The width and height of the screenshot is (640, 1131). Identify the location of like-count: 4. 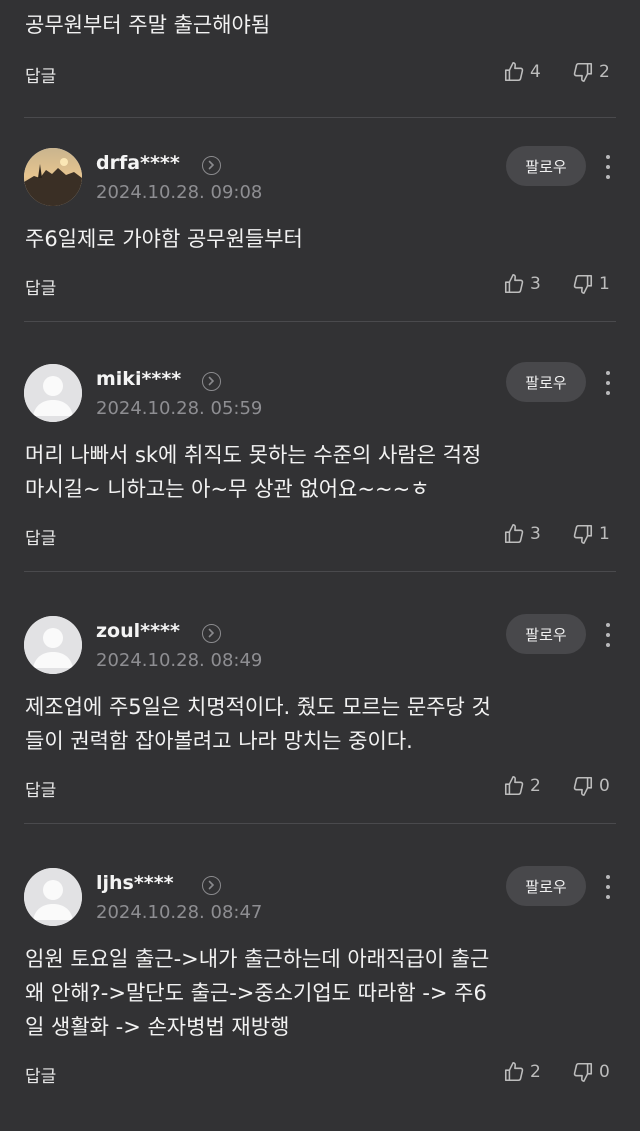
(535, 72).